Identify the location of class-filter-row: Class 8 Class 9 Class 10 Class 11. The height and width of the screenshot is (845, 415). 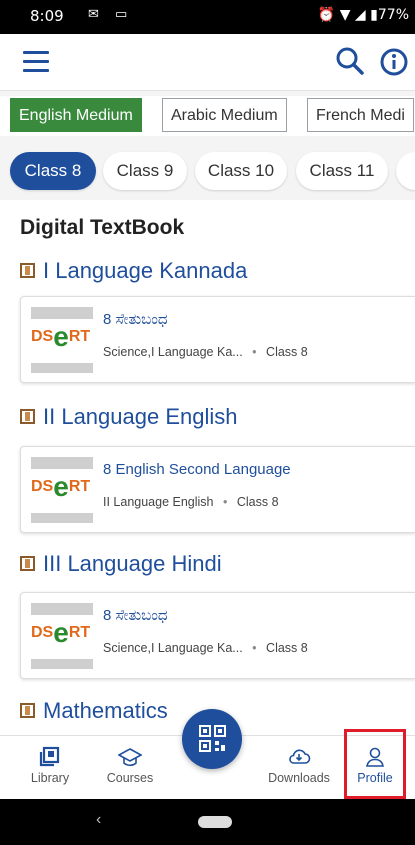
(207, 171).